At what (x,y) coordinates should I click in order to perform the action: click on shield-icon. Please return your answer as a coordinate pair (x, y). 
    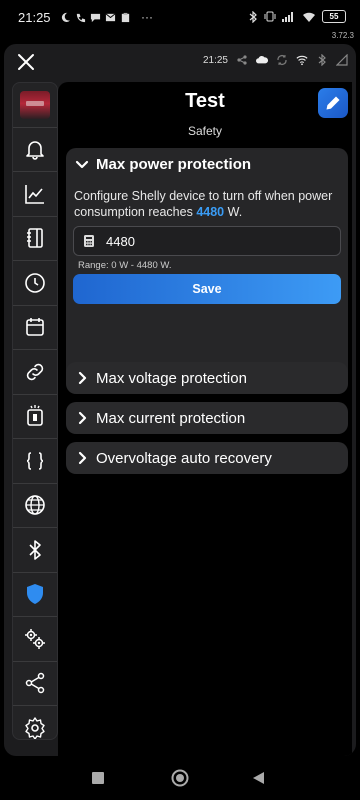
    Looking at the image, I should click on (35, 594).